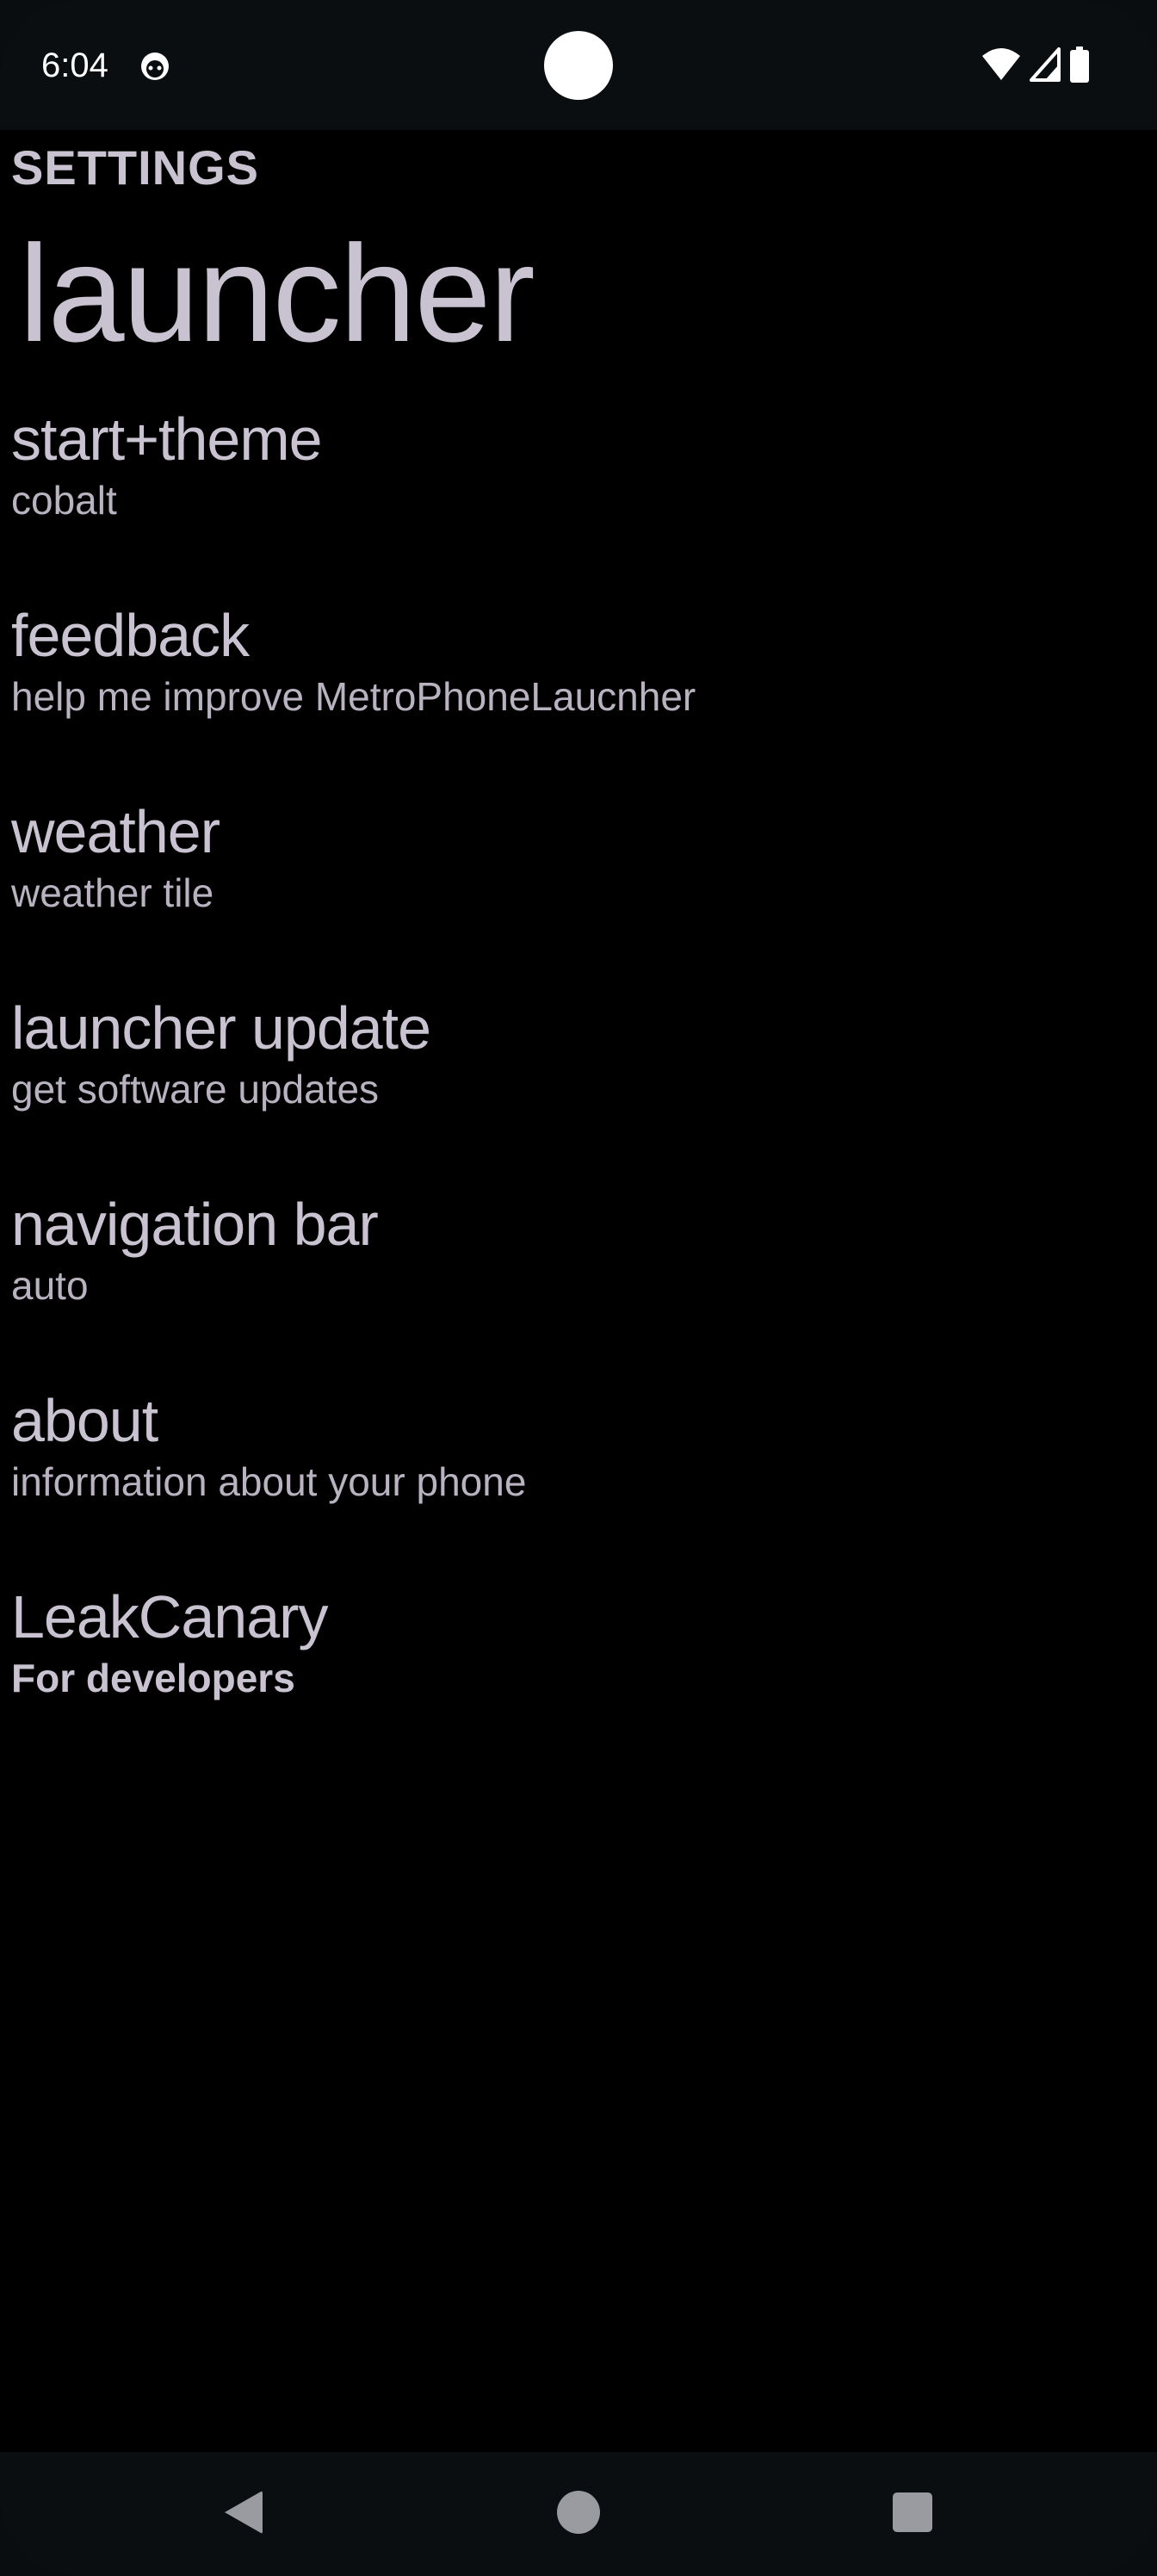  What do you see at coordinates (135, 167) in the screenshot?
I see `section-header: SETTINGS` at bounding box center [135, 167].